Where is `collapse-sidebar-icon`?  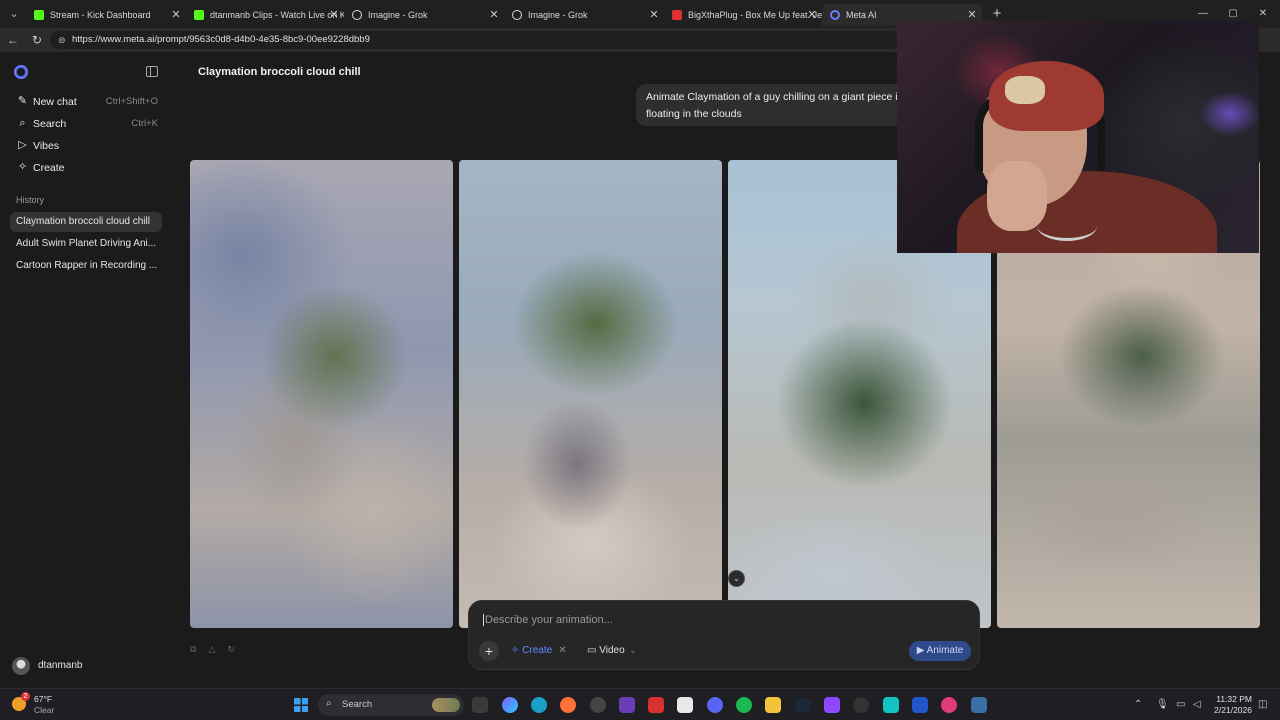 collapse-sidebar-icon is located at coordinates (152, 71).